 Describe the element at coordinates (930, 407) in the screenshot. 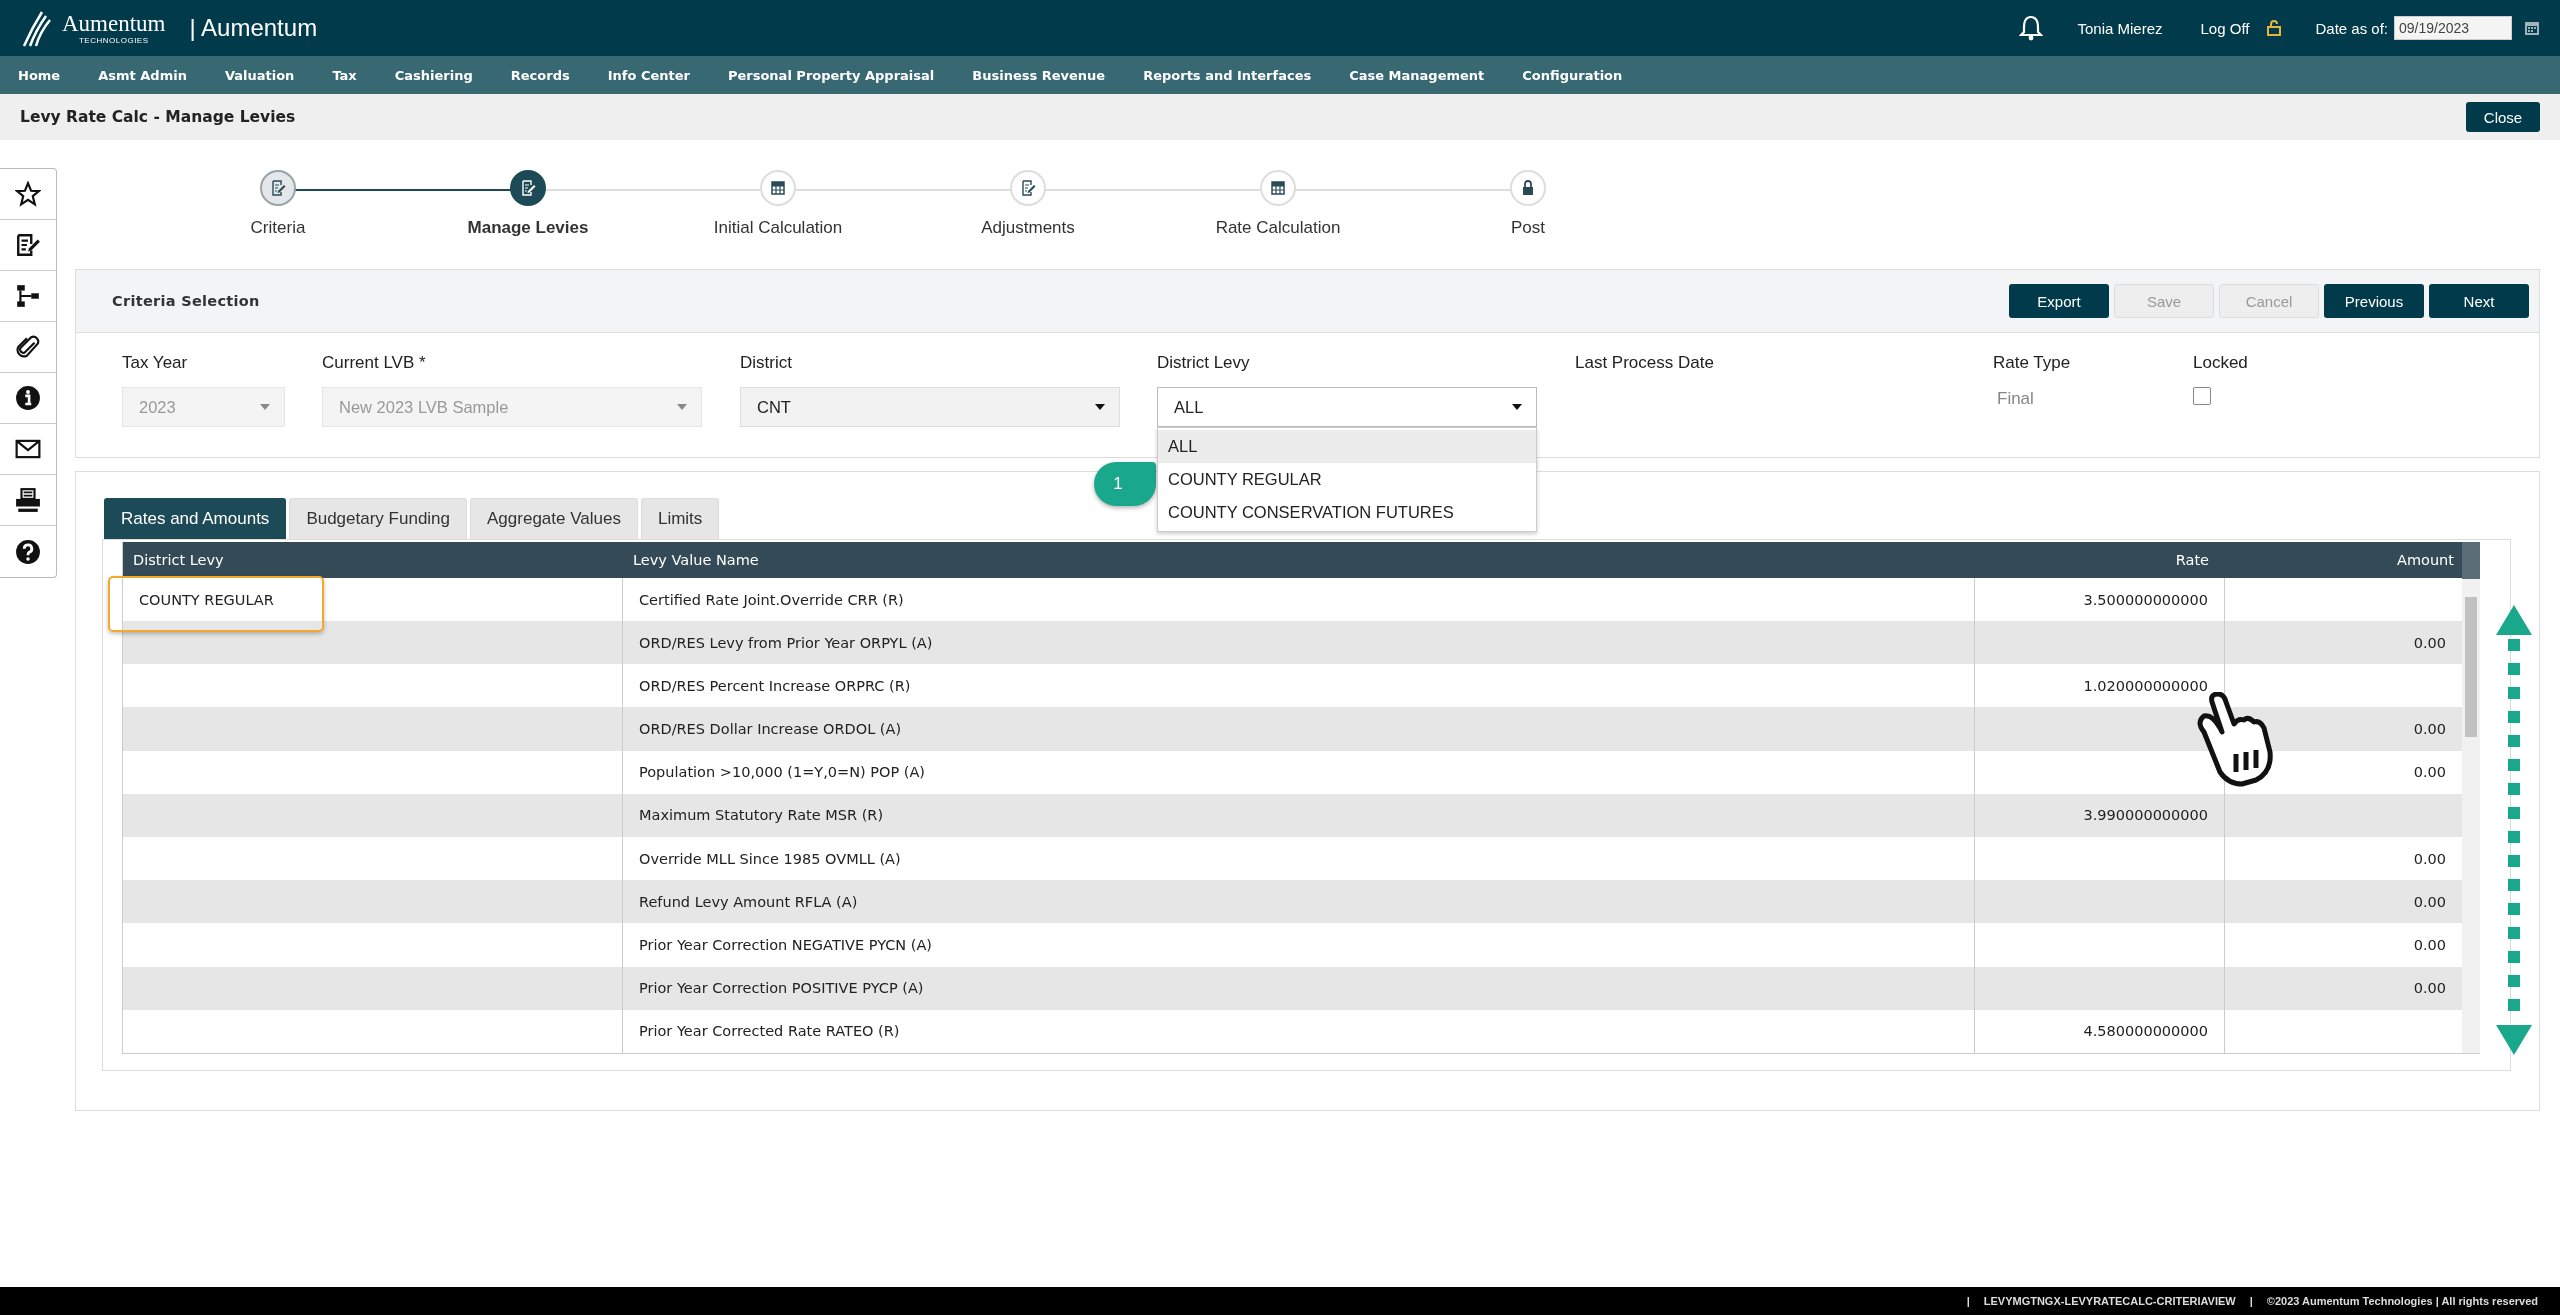

I see `dropdown: CNT` at that location.